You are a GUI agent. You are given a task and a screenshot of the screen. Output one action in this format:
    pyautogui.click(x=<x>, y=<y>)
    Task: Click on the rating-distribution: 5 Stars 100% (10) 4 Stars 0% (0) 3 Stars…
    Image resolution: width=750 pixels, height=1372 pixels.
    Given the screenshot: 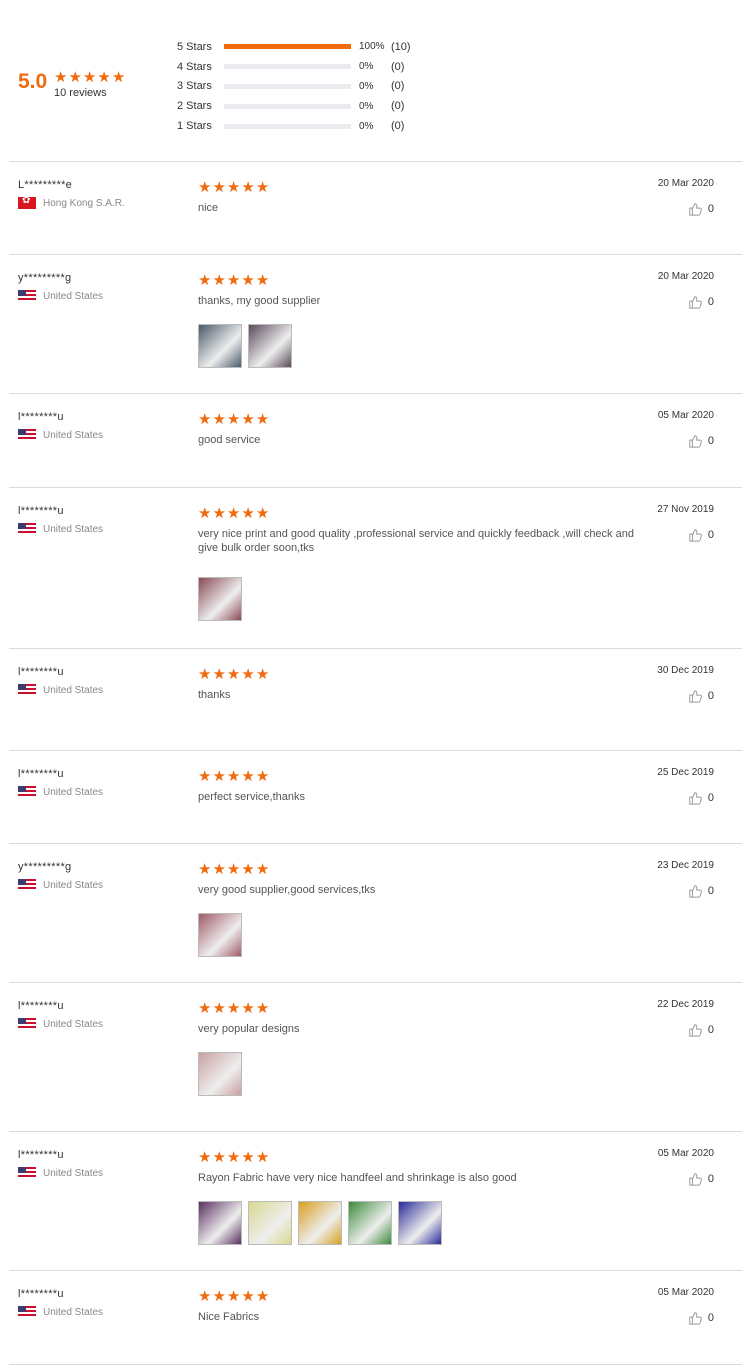 What is the action you would take?
    pyautogui.click(x=294, y=86)
    